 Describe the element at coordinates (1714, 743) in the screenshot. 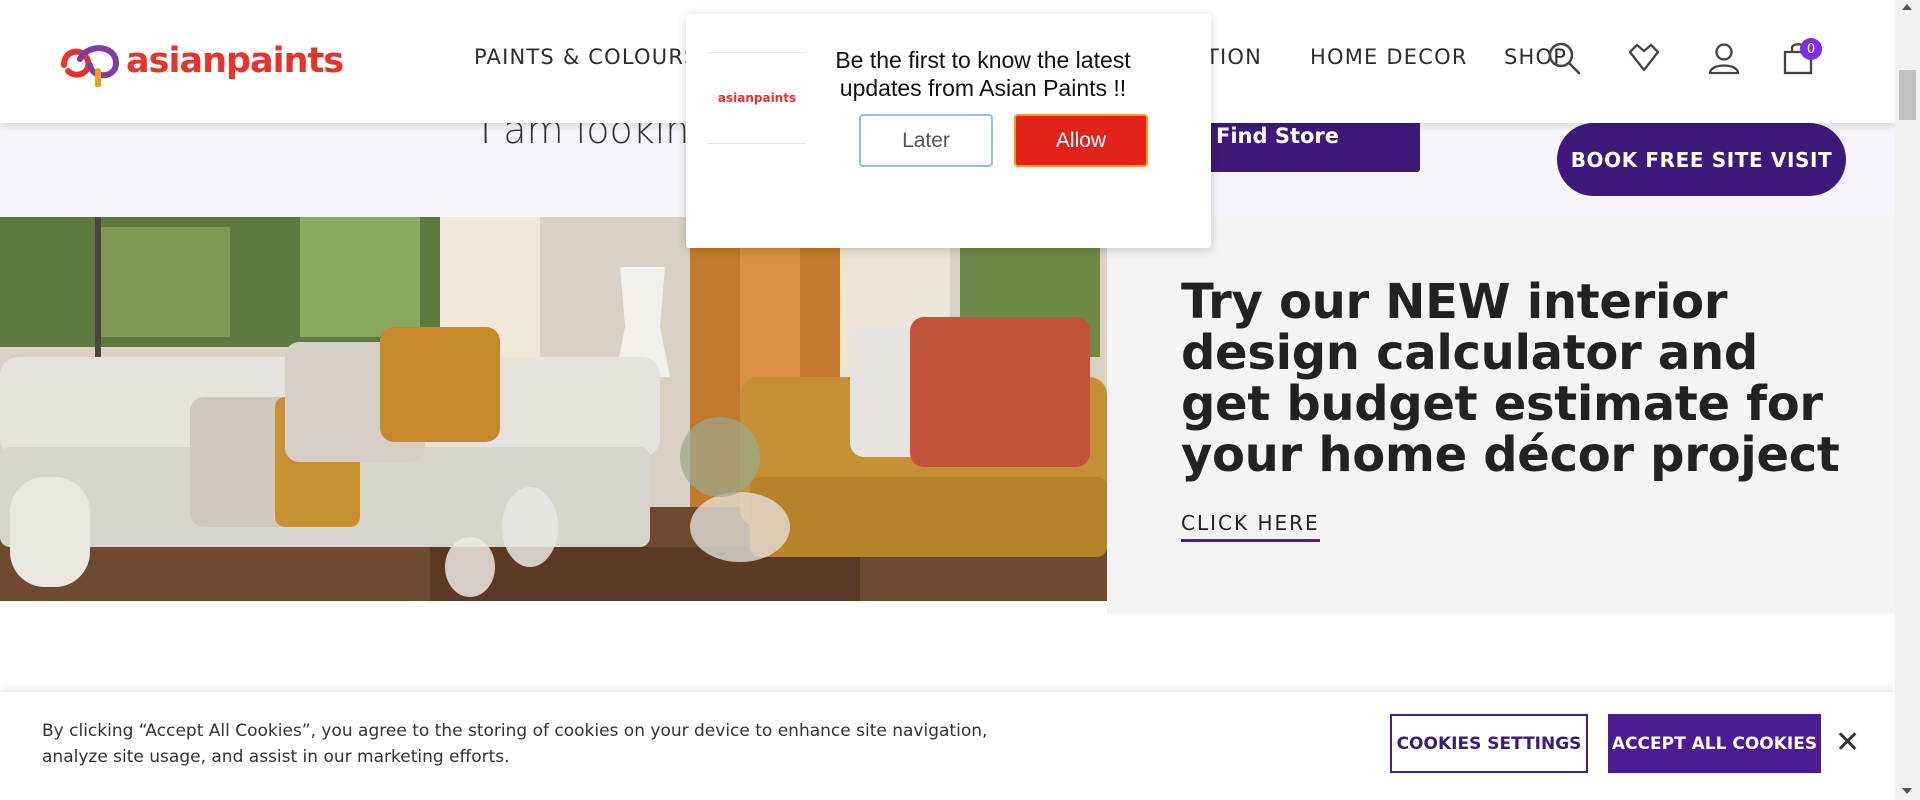

I see `accept-all-cookies-button: ACCEPT ALL COOKIES` at that location.